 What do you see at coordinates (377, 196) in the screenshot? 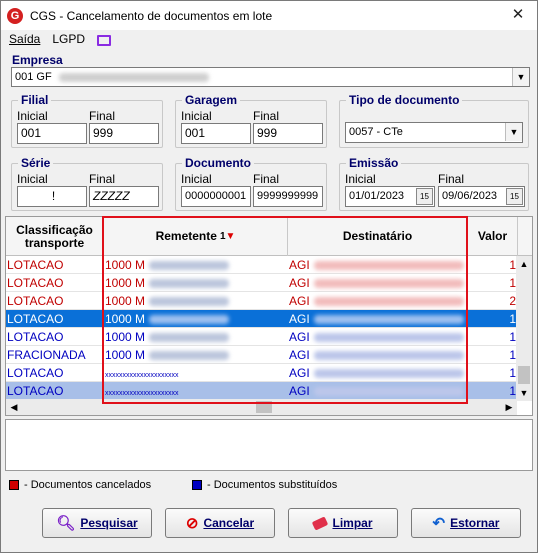
I see `emissao-inicial-value: 01/01/2023` at bounding box center [377, 196].